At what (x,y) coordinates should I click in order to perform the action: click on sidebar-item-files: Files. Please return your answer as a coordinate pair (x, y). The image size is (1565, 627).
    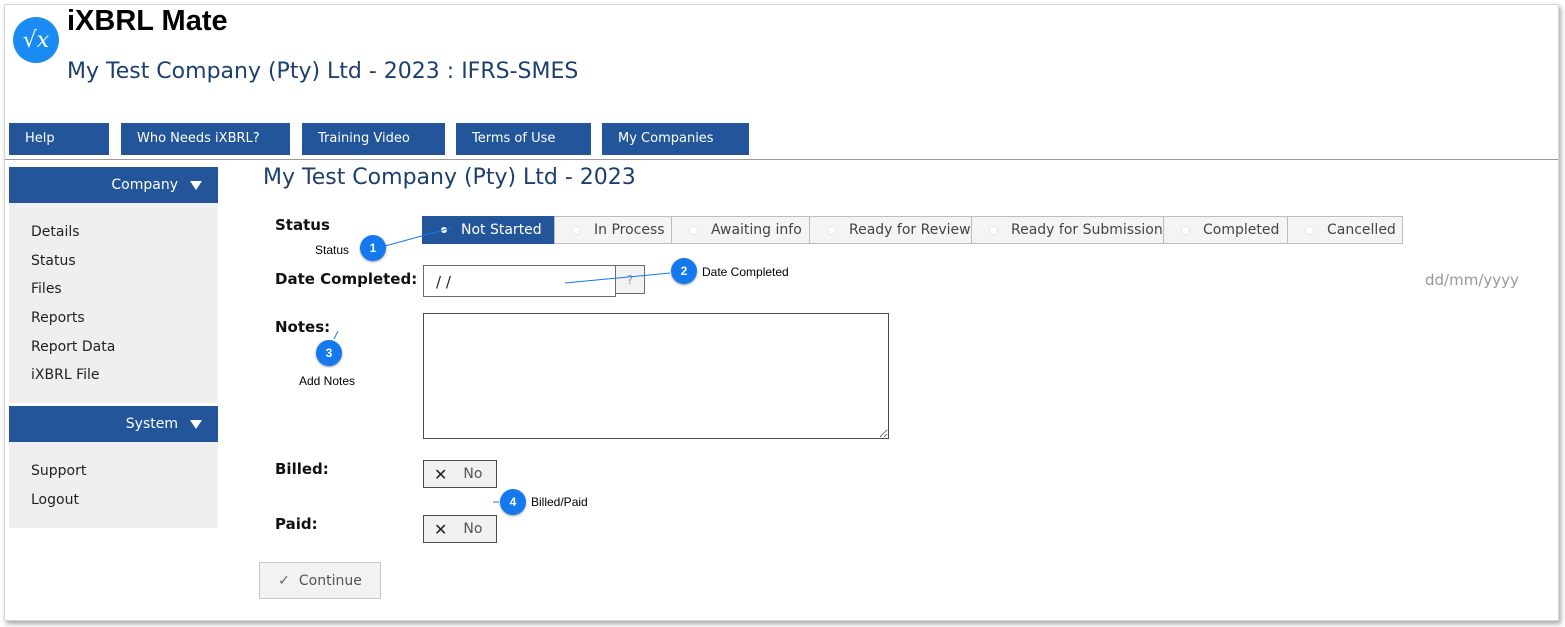
    Looking at the image, I should click on (46, 289).